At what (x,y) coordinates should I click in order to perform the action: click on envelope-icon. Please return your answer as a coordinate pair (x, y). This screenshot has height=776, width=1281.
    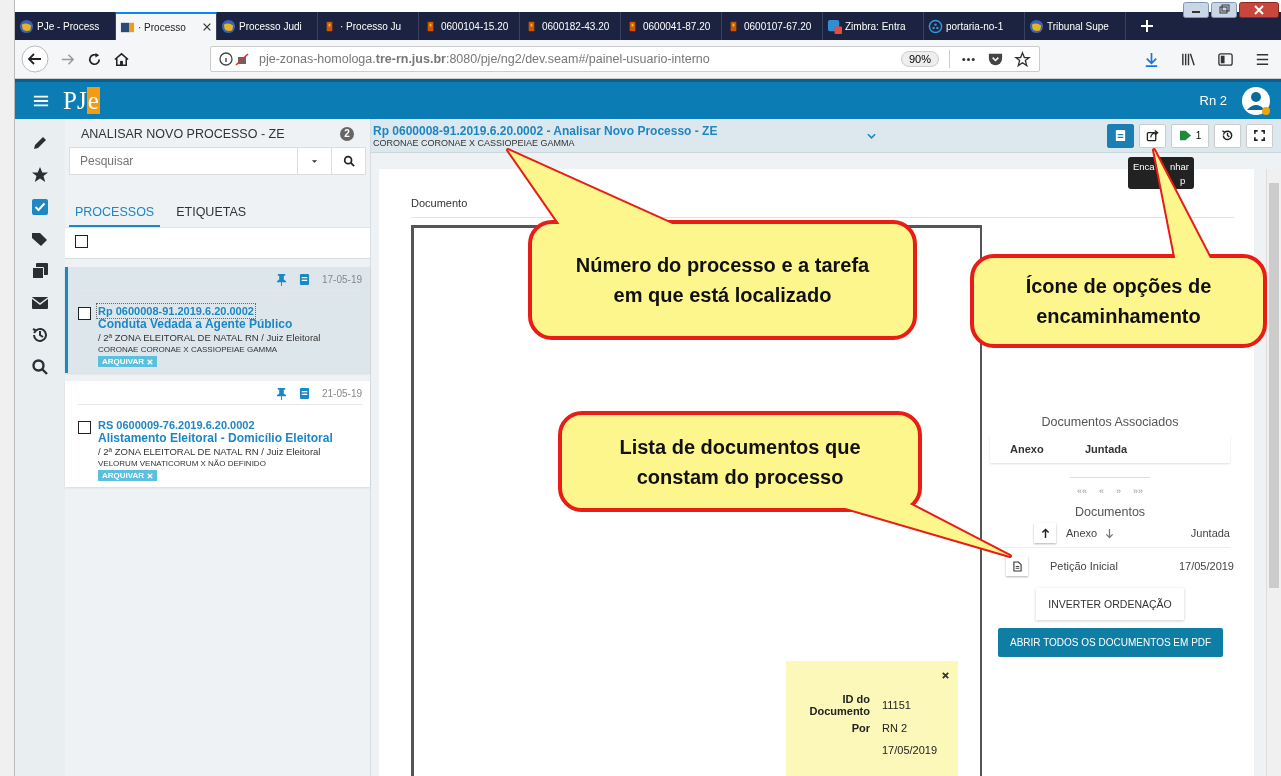
    Looking at the image, I should click on (40, 303).